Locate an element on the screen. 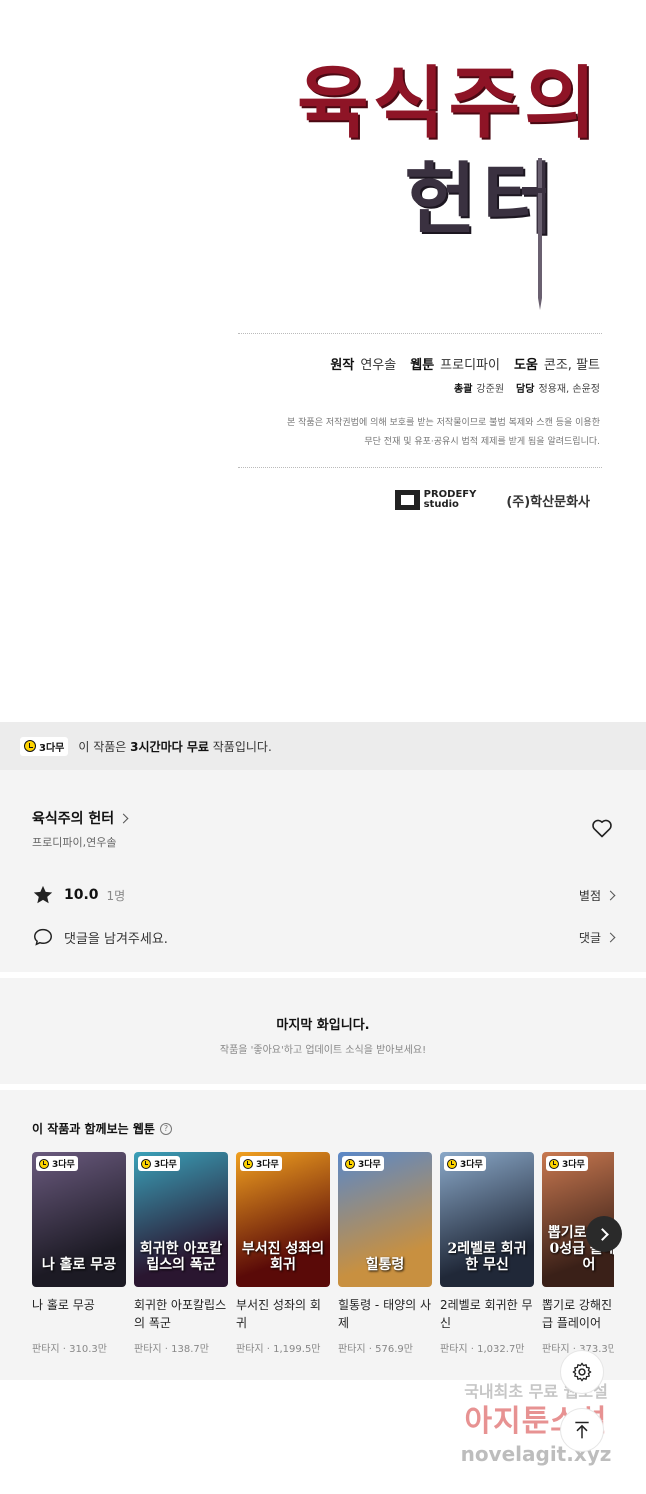 The image size is (646, 1494). recommendation-meta: 판타지 · 1,032.7만 is located at coordinates (482, 1349).